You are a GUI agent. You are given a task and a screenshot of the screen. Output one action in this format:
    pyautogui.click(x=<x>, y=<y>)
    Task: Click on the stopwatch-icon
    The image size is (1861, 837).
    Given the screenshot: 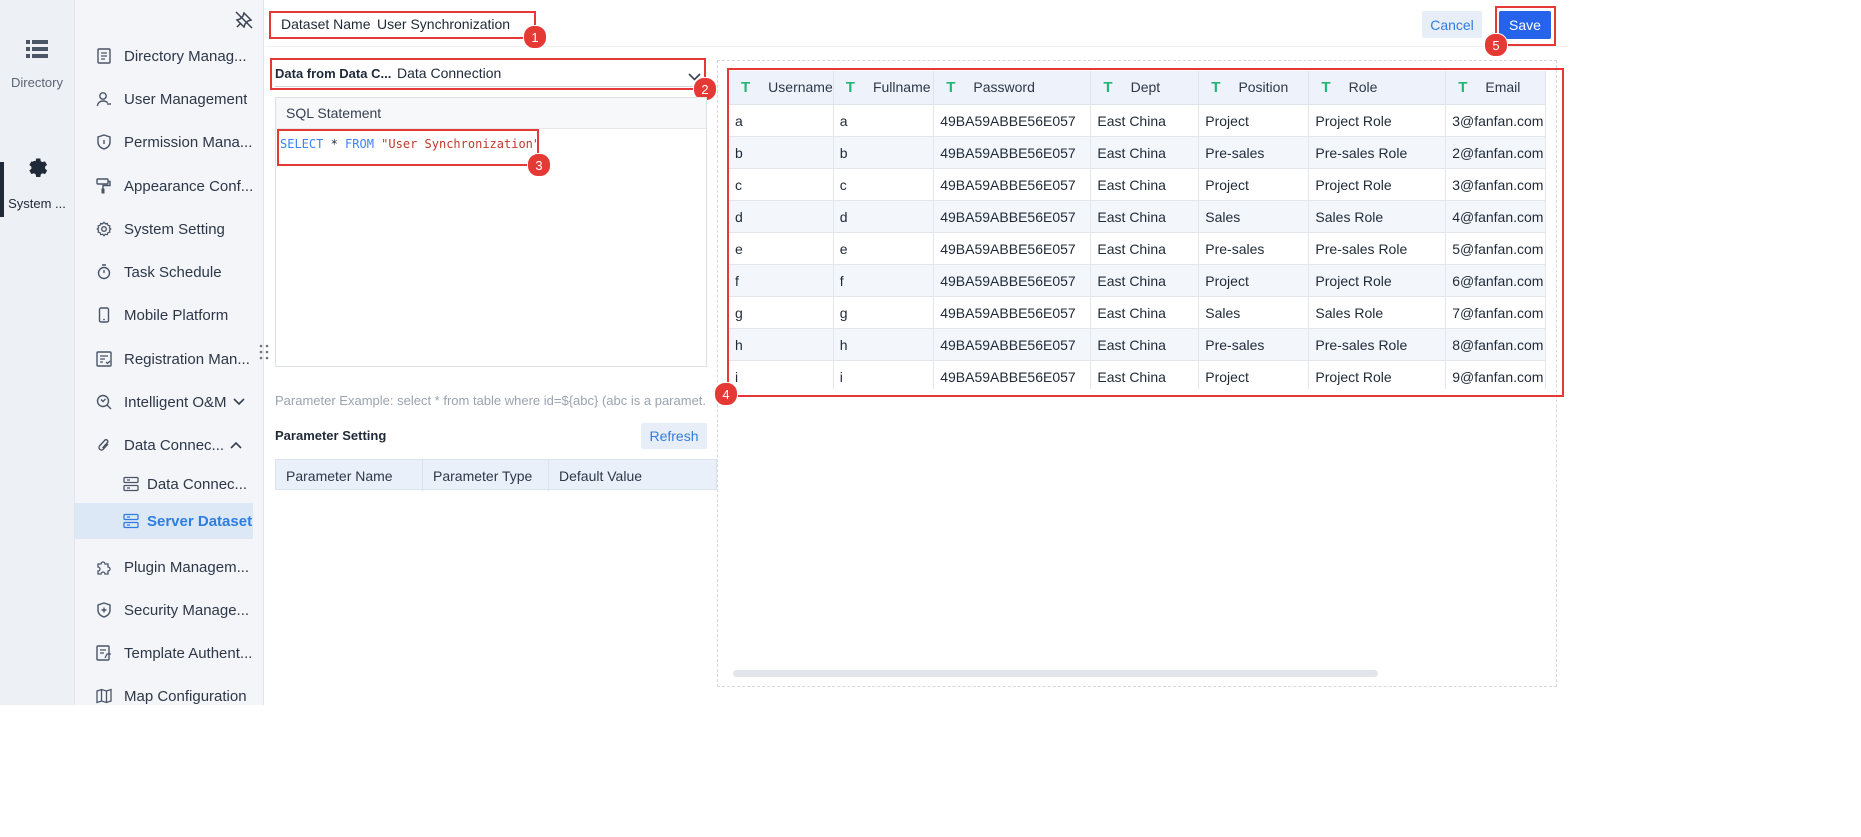 What is the action you would take?
    pyautogui.click(x=104, y=272)
    